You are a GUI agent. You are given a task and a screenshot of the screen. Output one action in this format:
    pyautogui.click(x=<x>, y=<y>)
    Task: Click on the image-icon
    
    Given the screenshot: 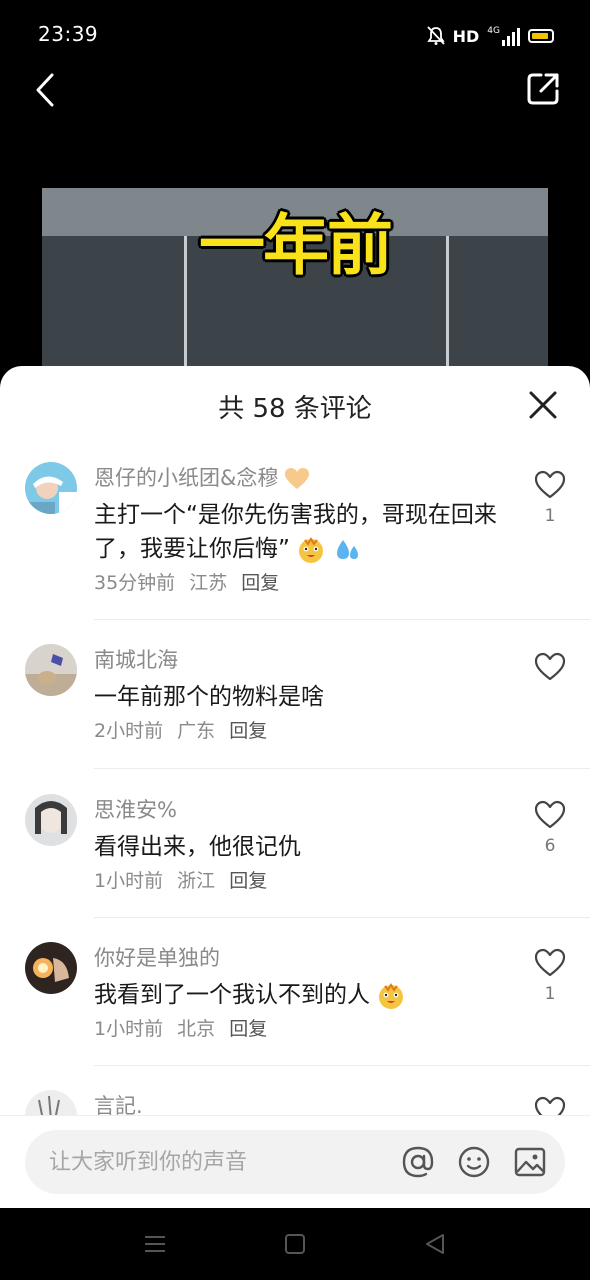 What is the action you would take?
    pyautogui.click(x=530, y=1162)
    